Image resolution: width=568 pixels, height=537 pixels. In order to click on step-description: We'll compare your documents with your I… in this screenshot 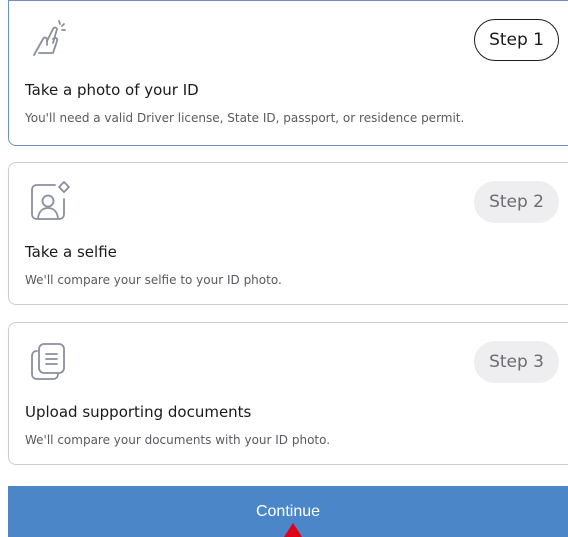, I will do `click(178, 440)`.